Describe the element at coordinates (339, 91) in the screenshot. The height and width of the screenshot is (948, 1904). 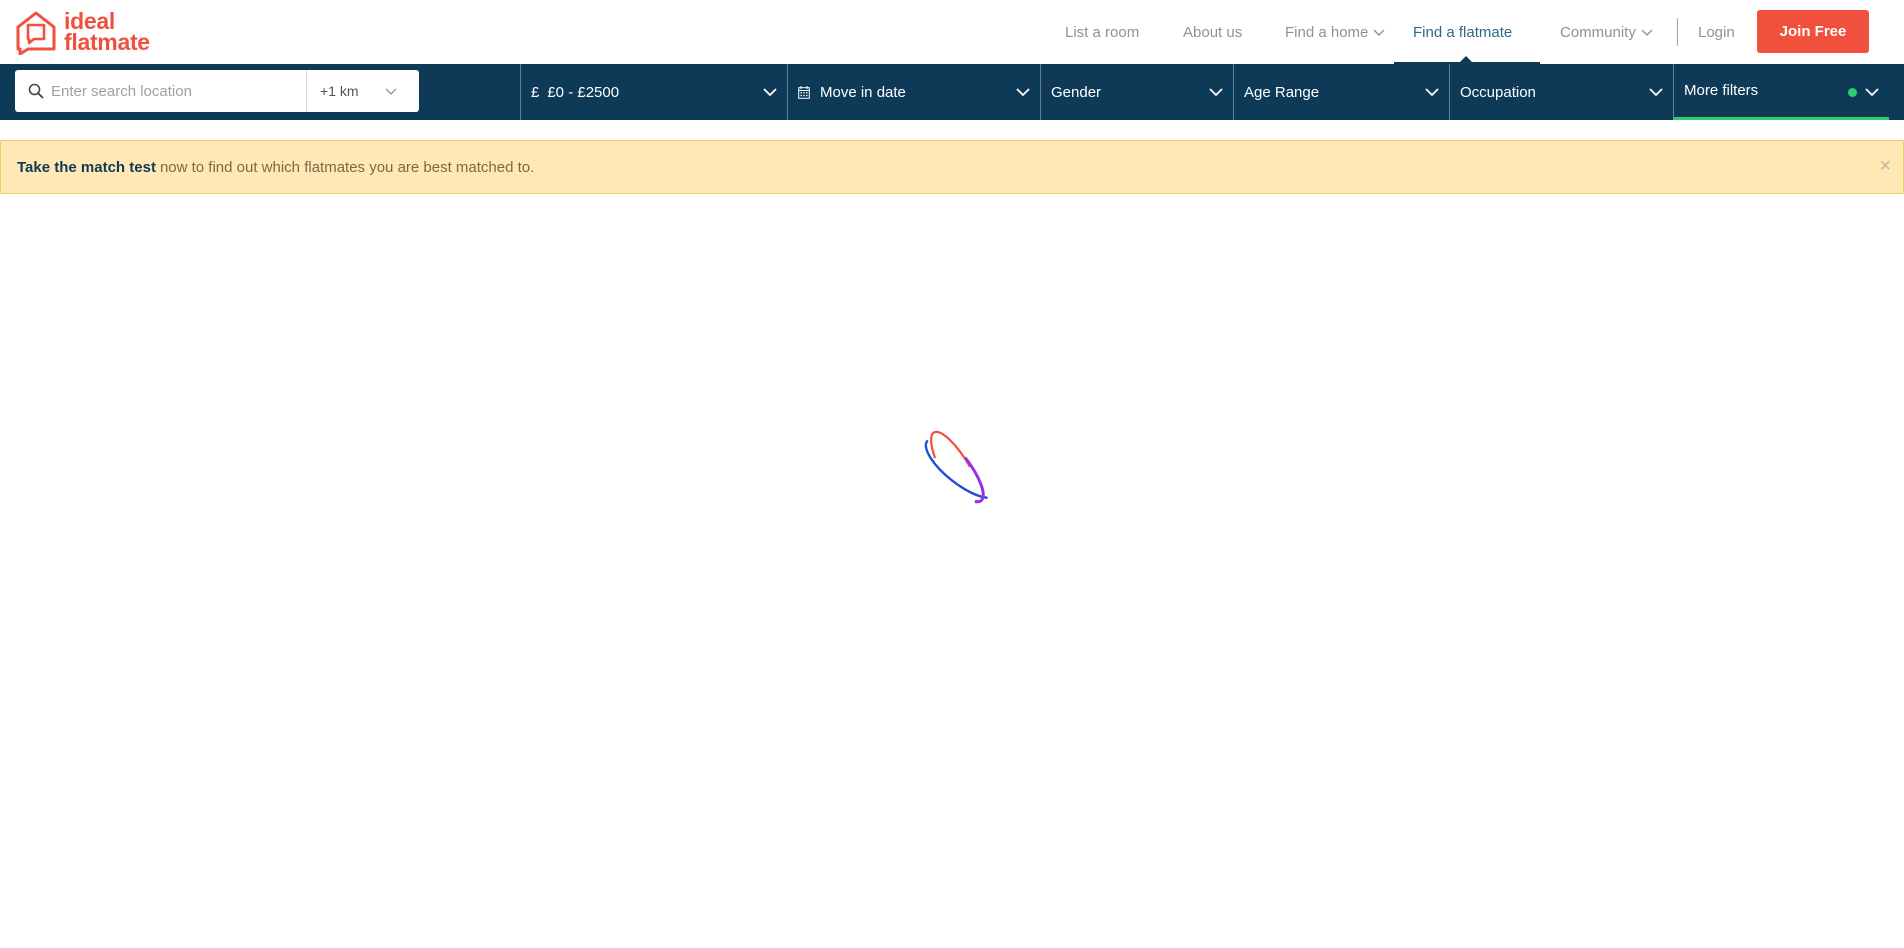
I see `radius-value: +1 km` at that location.